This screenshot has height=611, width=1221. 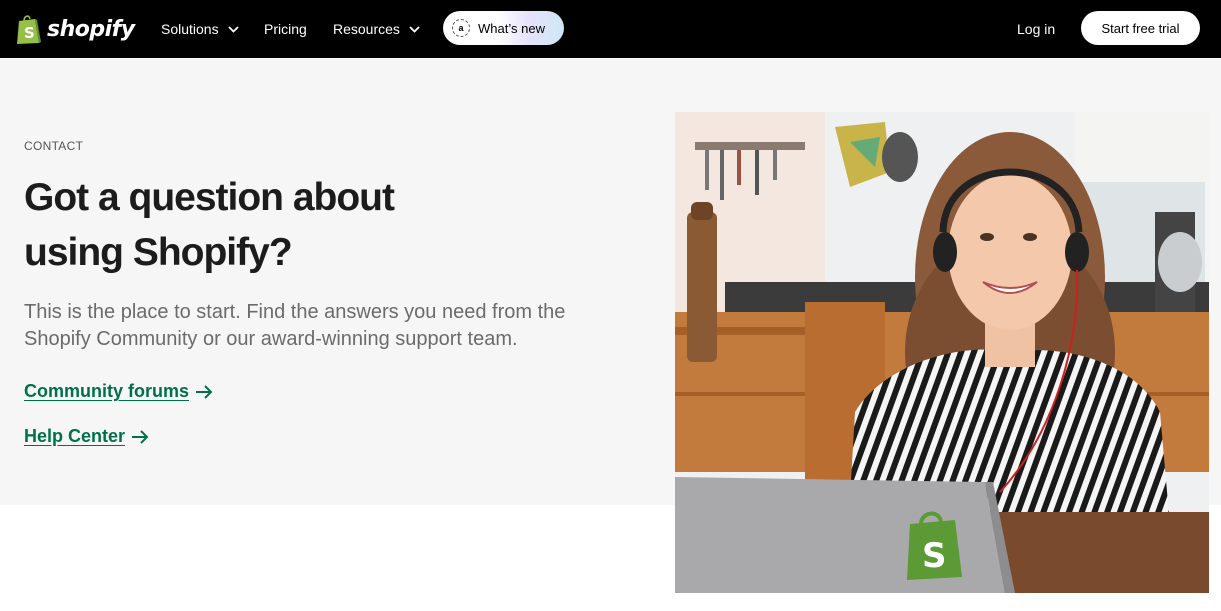 What do you see at coordinates (209, 197) in the screenshot?
I see `page-title-line-1: Got a question about` at bounding box center [209, 197].